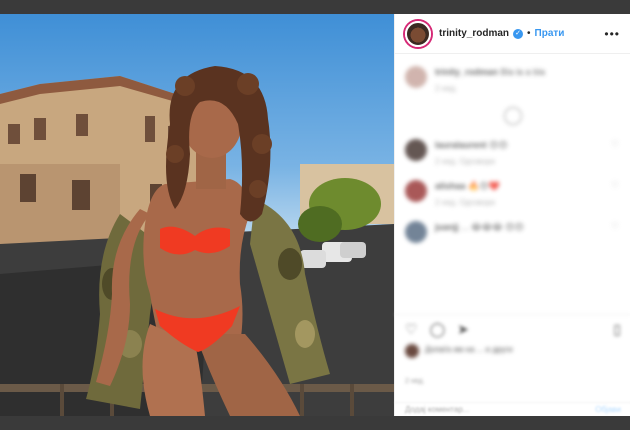 This screenshot has width=630, height=430. Describe the element at coordinates (469, 349) in the screenshot. I see `likes-text: Допаѓа им на ... и други` at that location.